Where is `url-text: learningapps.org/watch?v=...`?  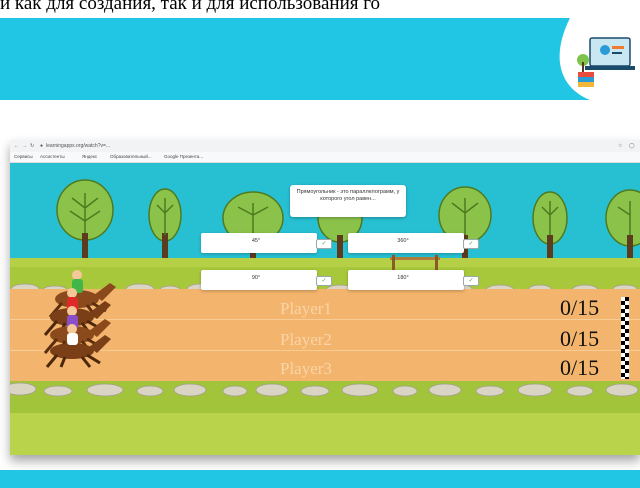 url-text: learningapps.org/watch?v=... is located at coordinates (78, 146).